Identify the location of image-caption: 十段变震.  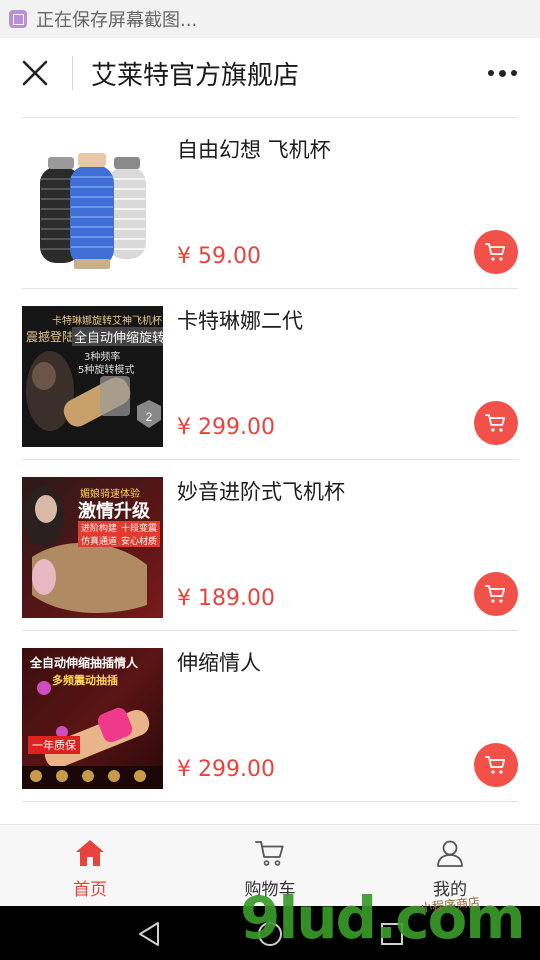
(139, 527).